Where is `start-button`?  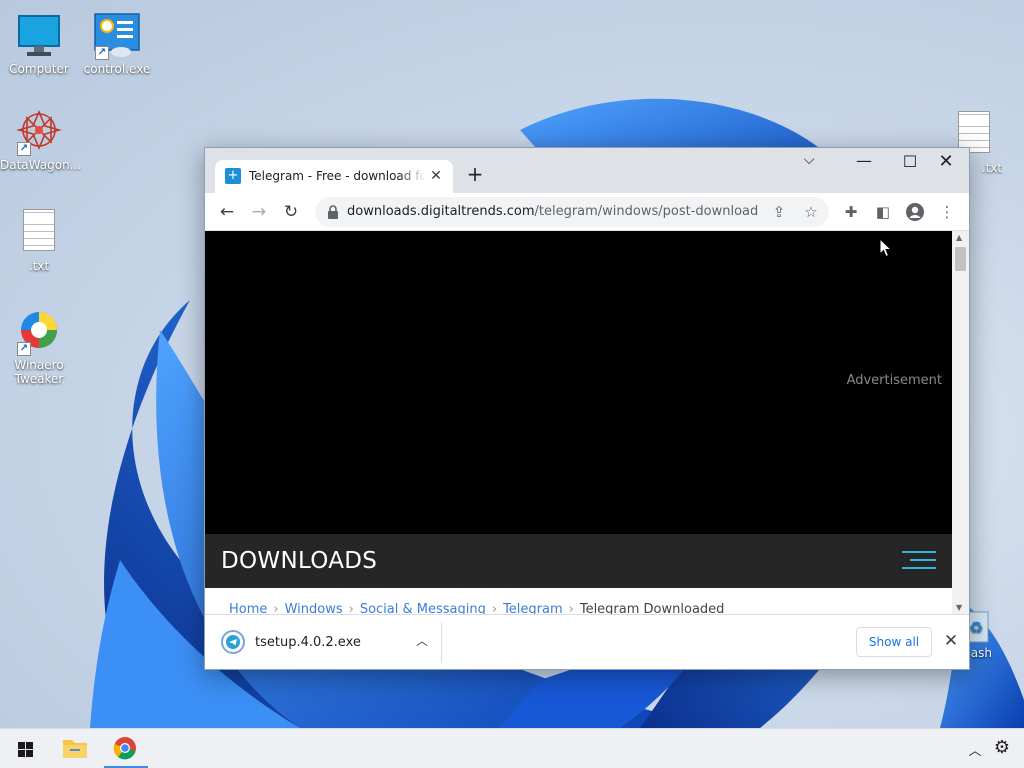
start-button is located at coordinates (25, 748).